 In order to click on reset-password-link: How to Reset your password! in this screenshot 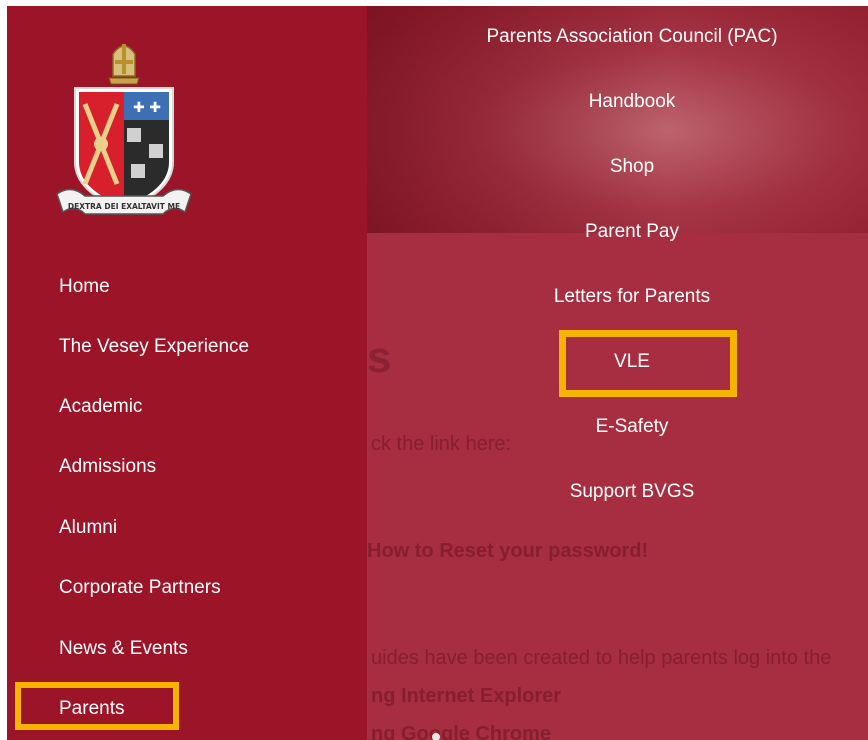, I will do `click(507, 551)`.